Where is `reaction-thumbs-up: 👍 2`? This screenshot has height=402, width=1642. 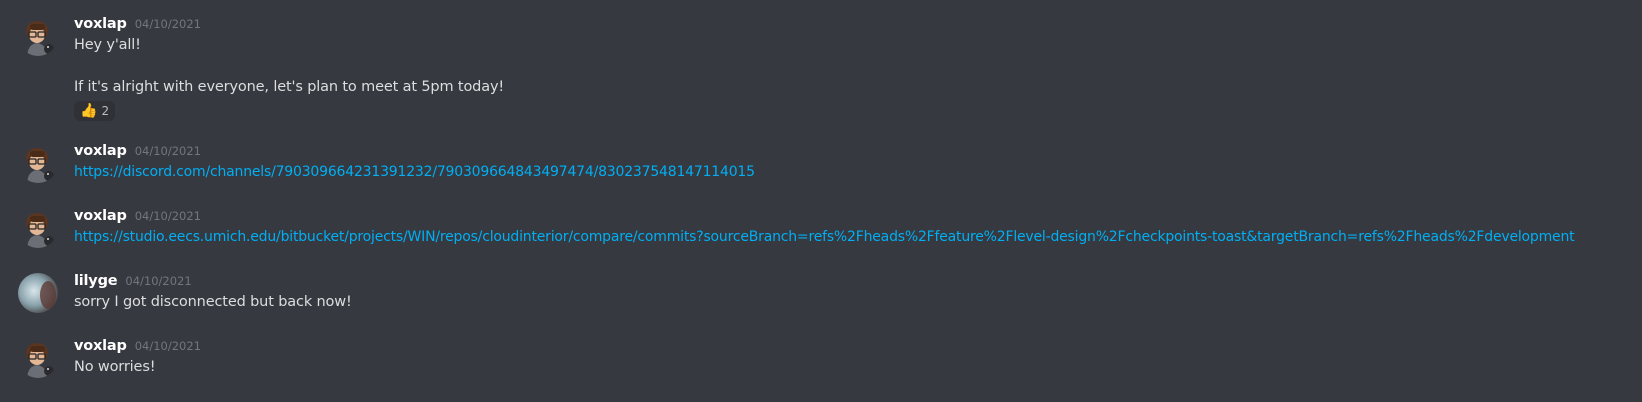 reaction-thumbs-up: 👍 2 is located at coordinates (95, 111).